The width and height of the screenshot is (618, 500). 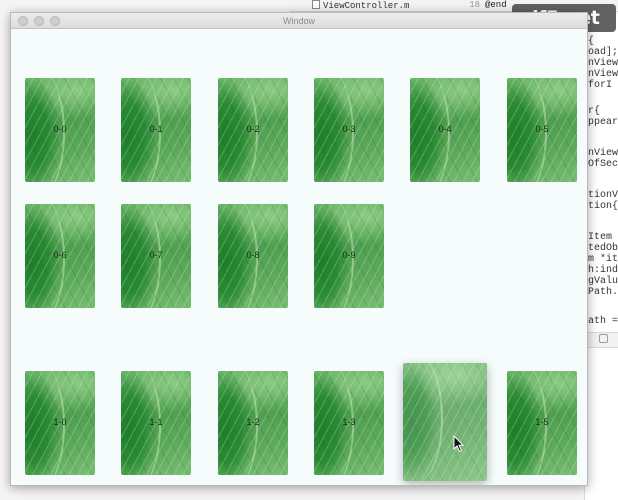 I want to click on collection-item: 0-5, so click(x=542, y=130).